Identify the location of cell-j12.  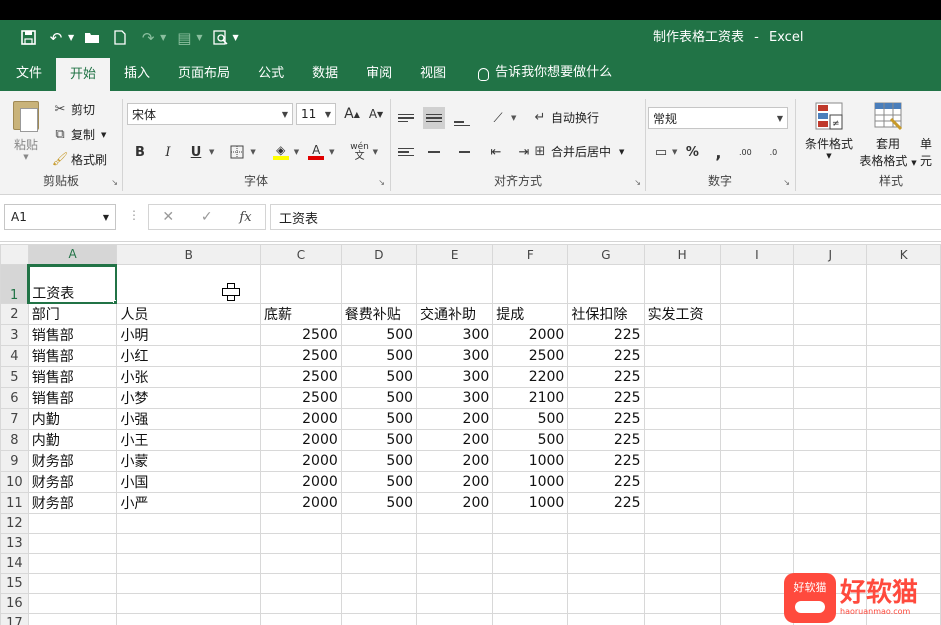
(830, 523).